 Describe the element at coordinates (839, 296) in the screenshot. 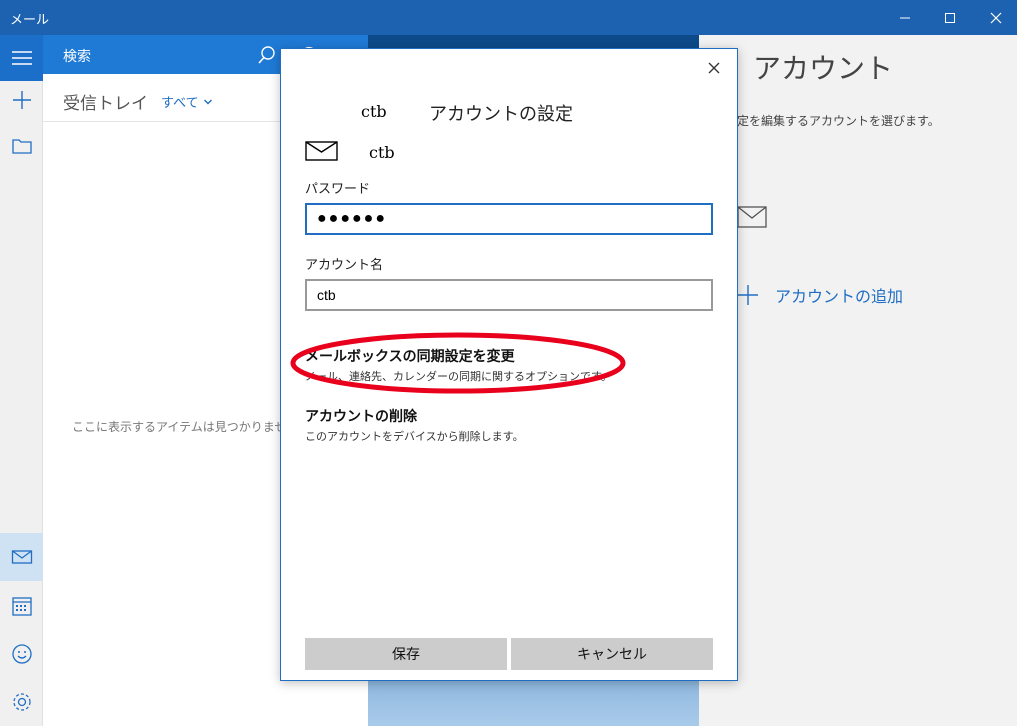

I see `add-account-label: アカウントの追加` at that location.